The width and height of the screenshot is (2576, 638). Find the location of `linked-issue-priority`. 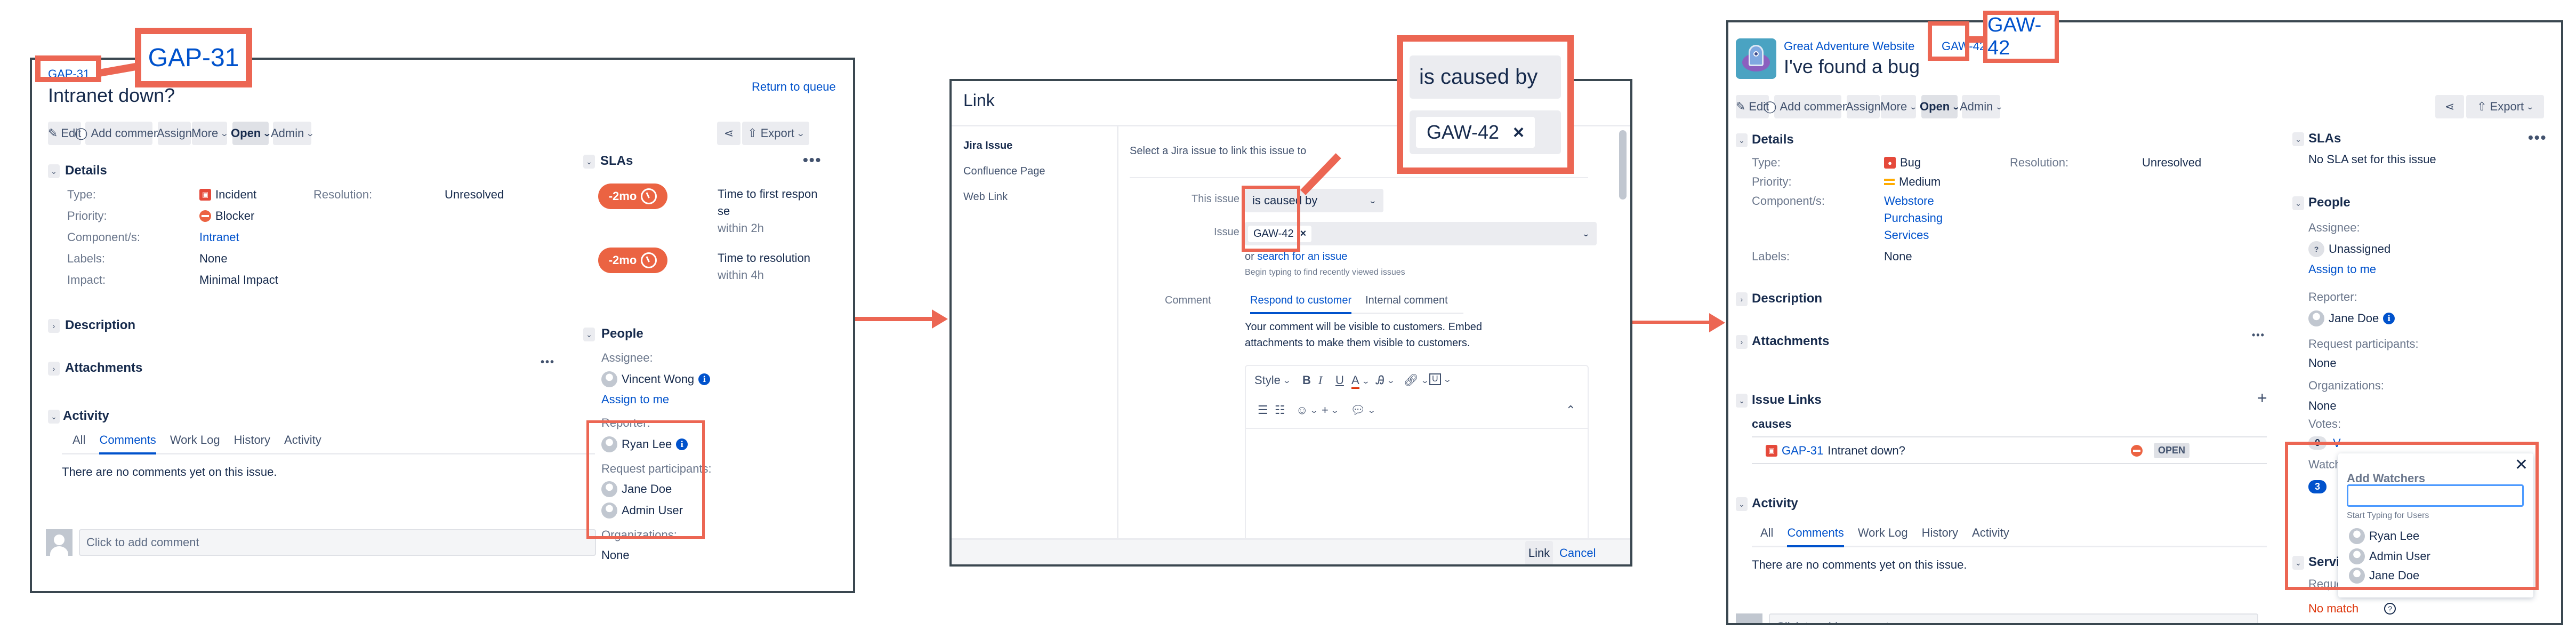

linked-issue-priority is located at coordinates (2137, 452).